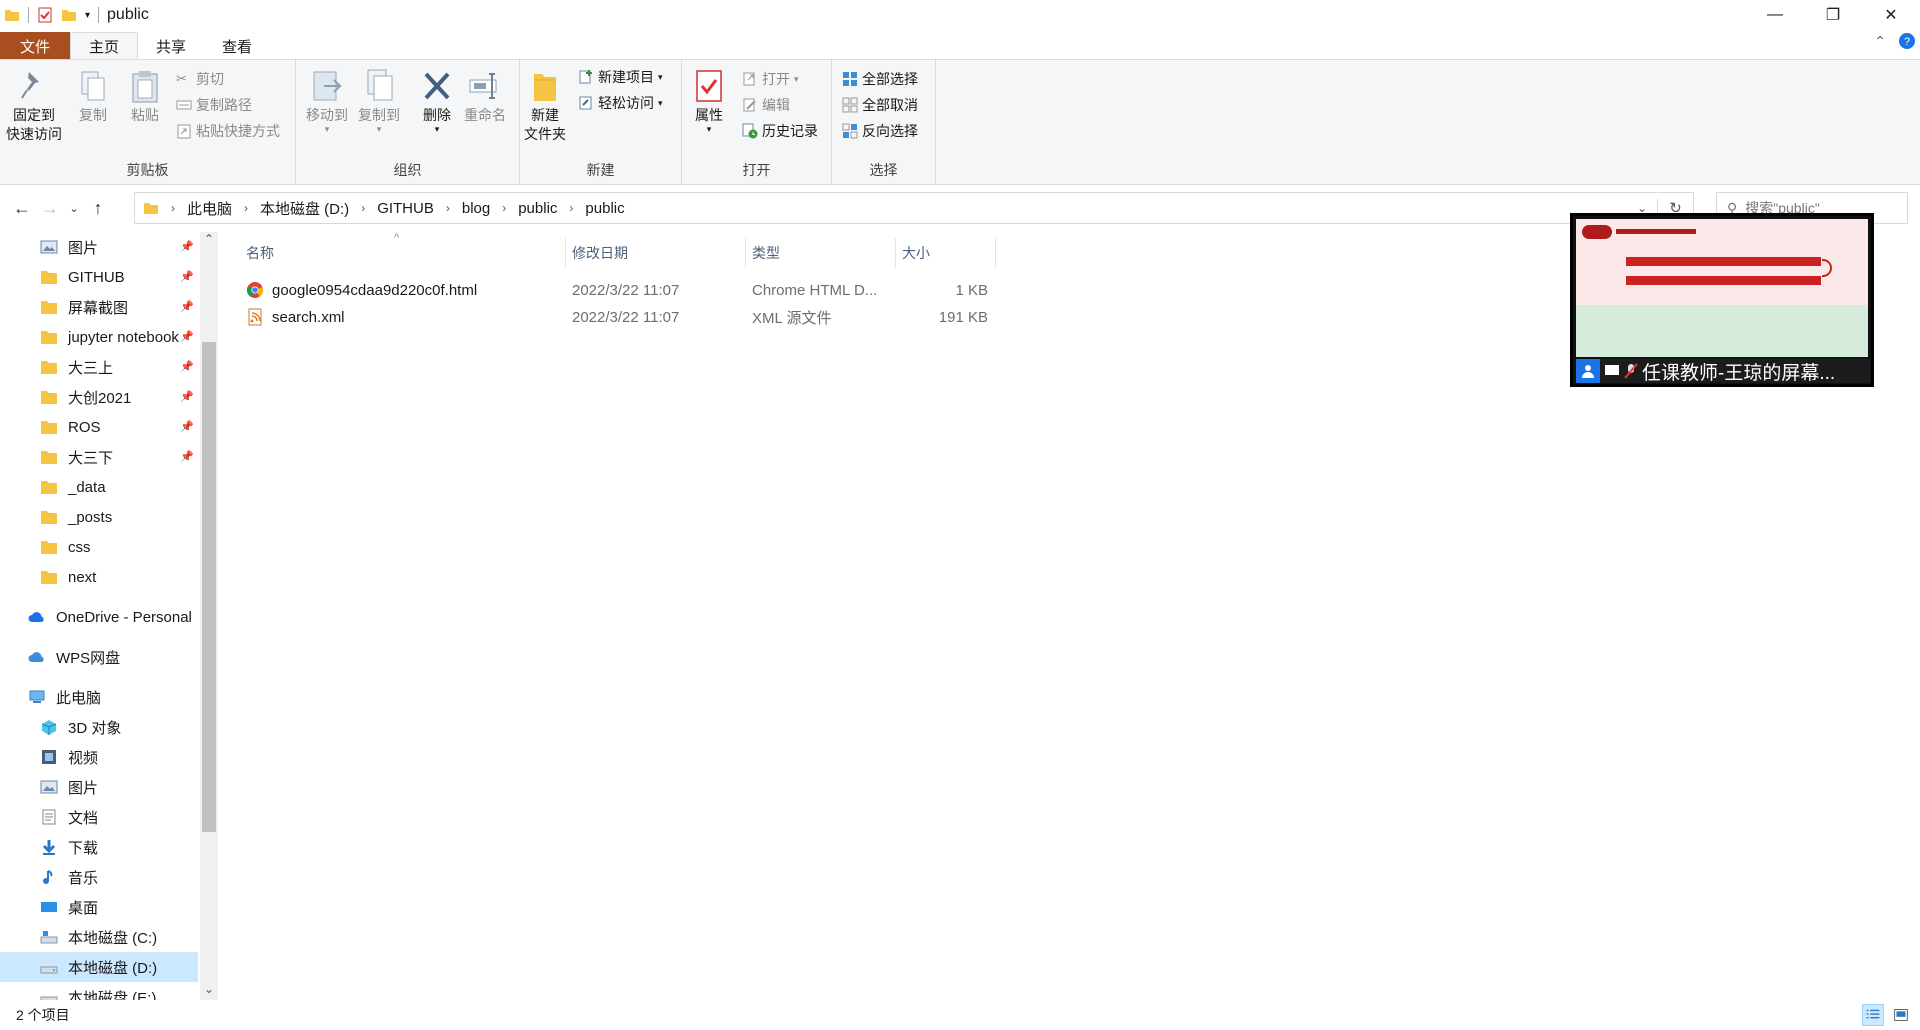 The image size is (1920, 1030). I want to click on sidebar-item-label: 本地磁盘 (C:), so click(113, 938).